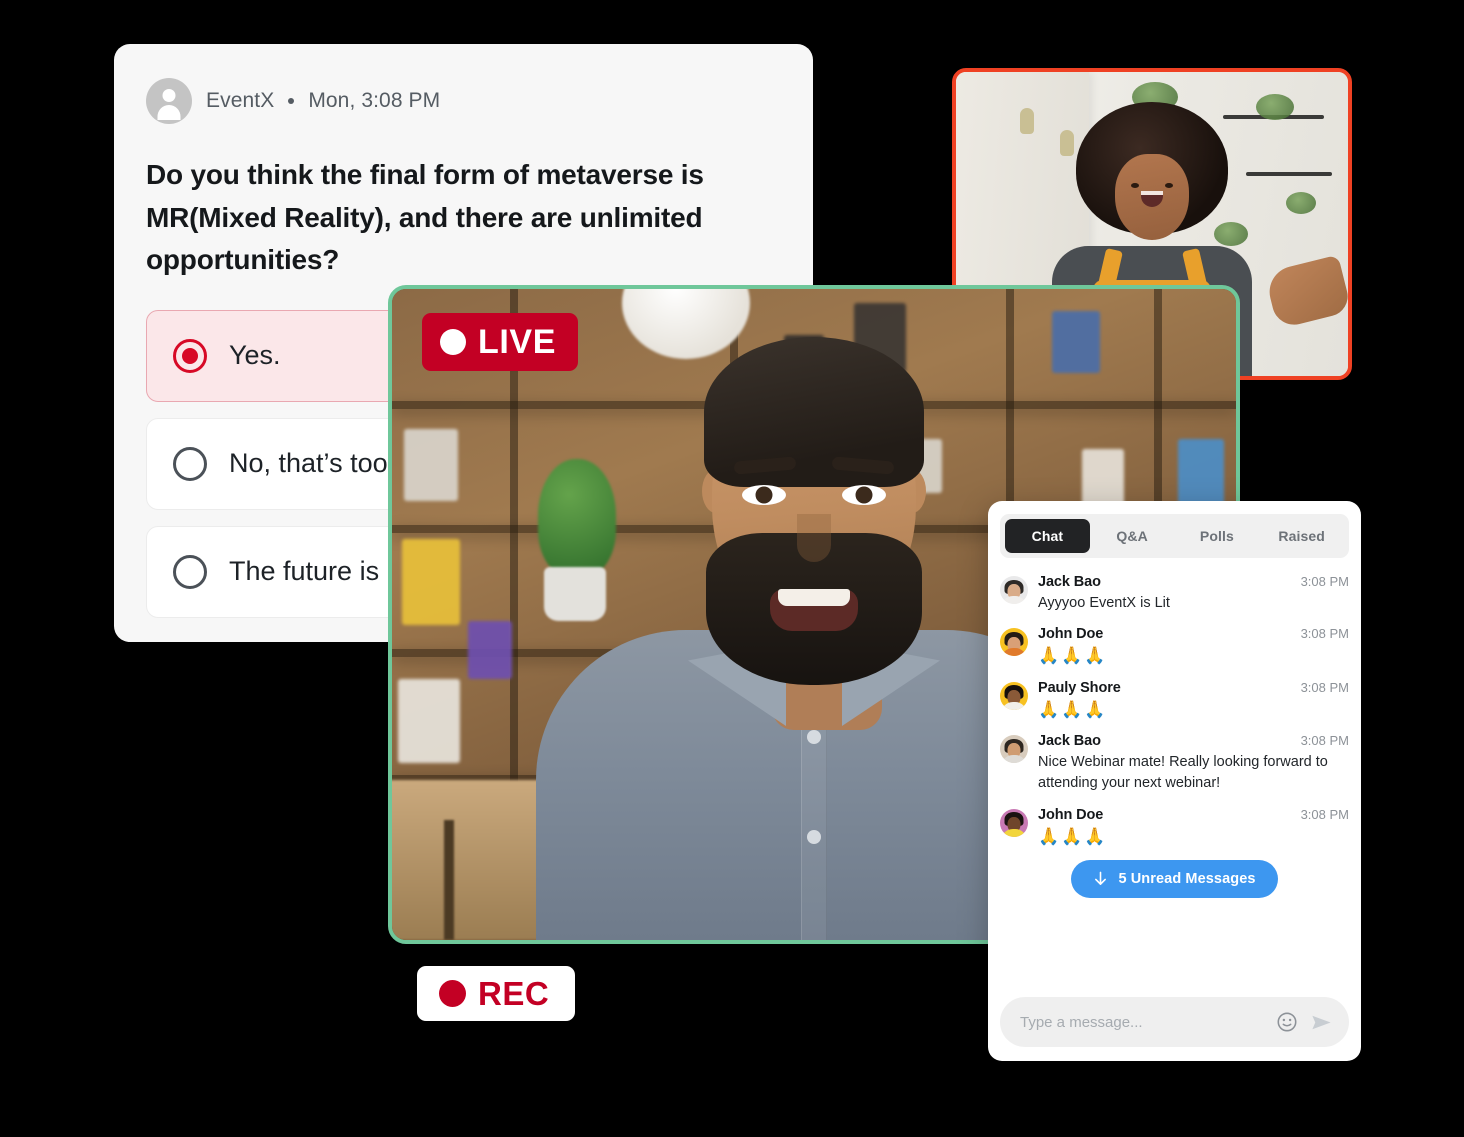 This screenshot has height=1137, width=1464. I want to click on self-person-hand, so click(1306, 292).